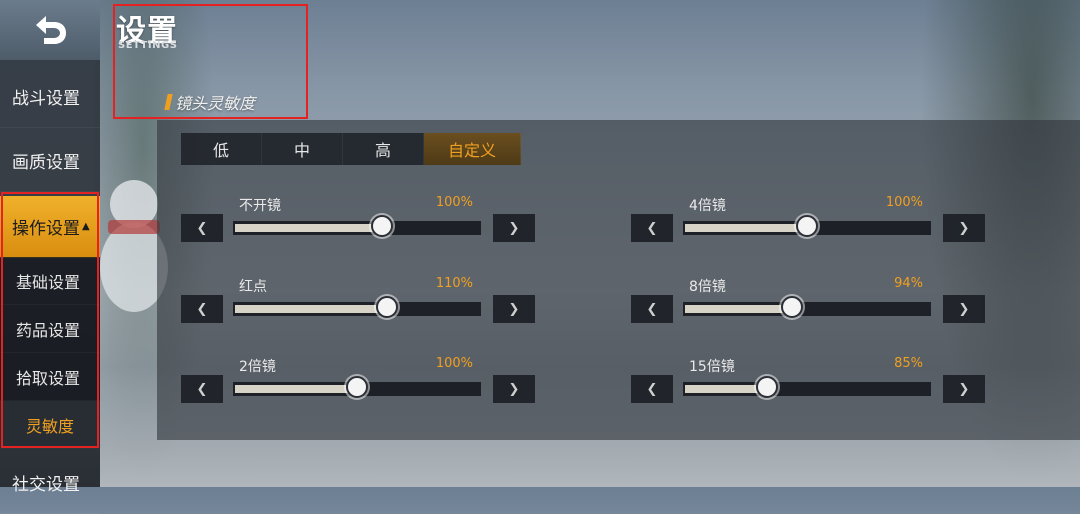  Describe the element at coordinates (712, 367) in the screenshot. I see `slider-label: 15倍镜` at that location.